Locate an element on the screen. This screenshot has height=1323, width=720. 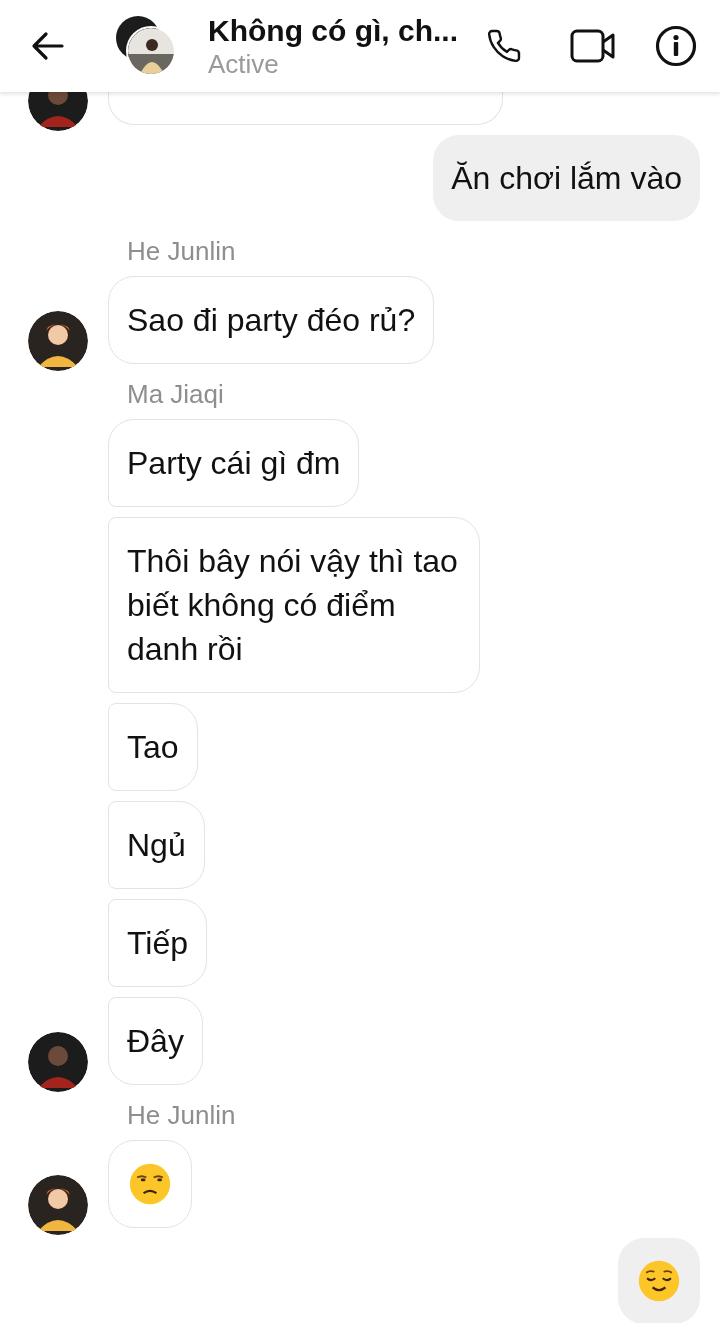
group-avatar is located at coordinates (146, 46).